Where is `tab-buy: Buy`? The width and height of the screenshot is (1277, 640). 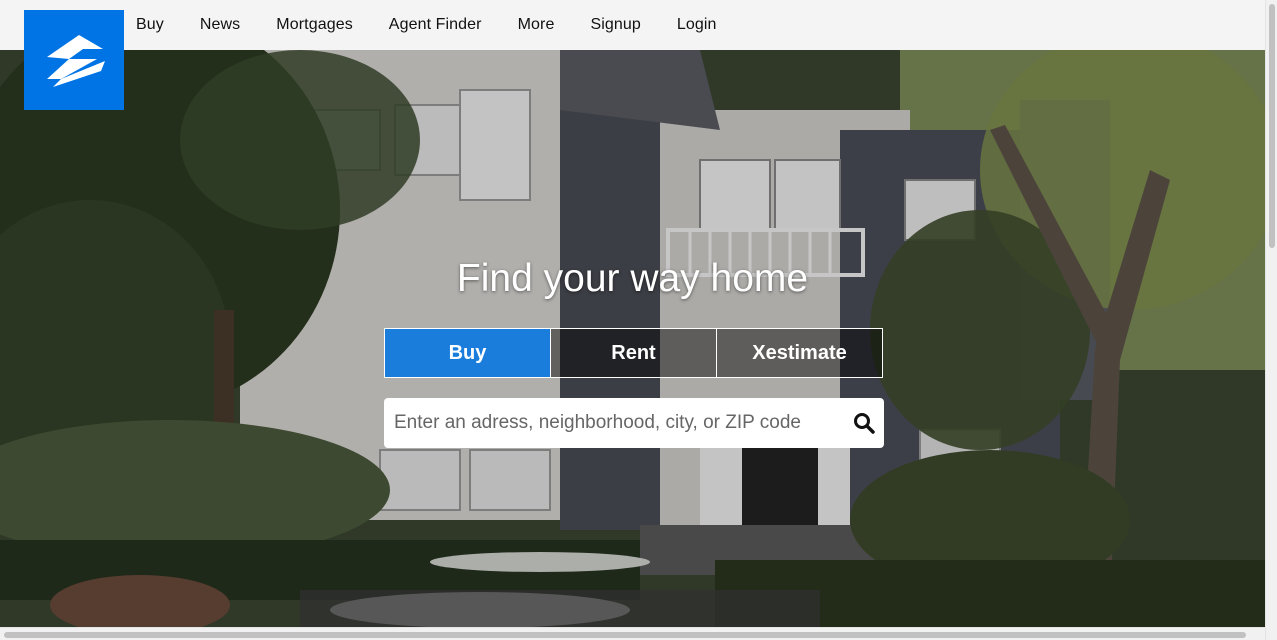 tab-buy: Buy is located at coordinates (467, 353).